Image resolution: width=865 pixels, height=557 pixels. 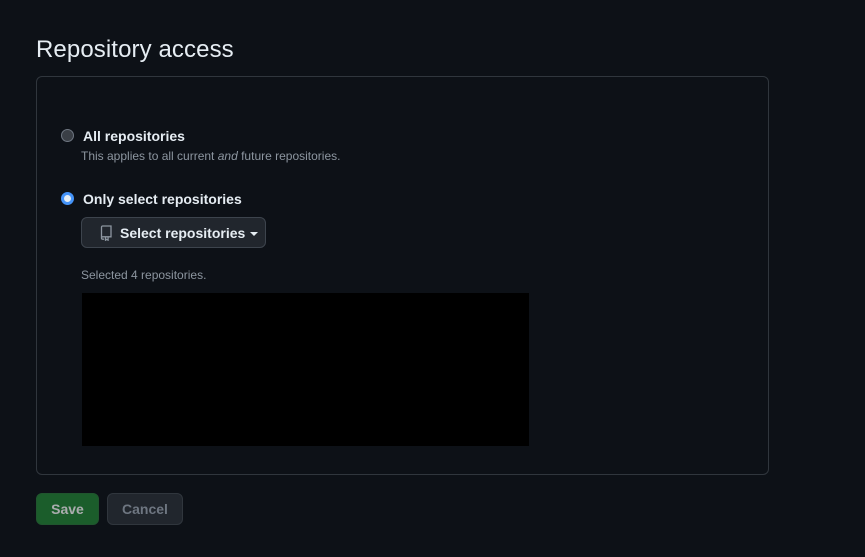 I want to click on selected-repositories-list, so click(x=305, y=369).